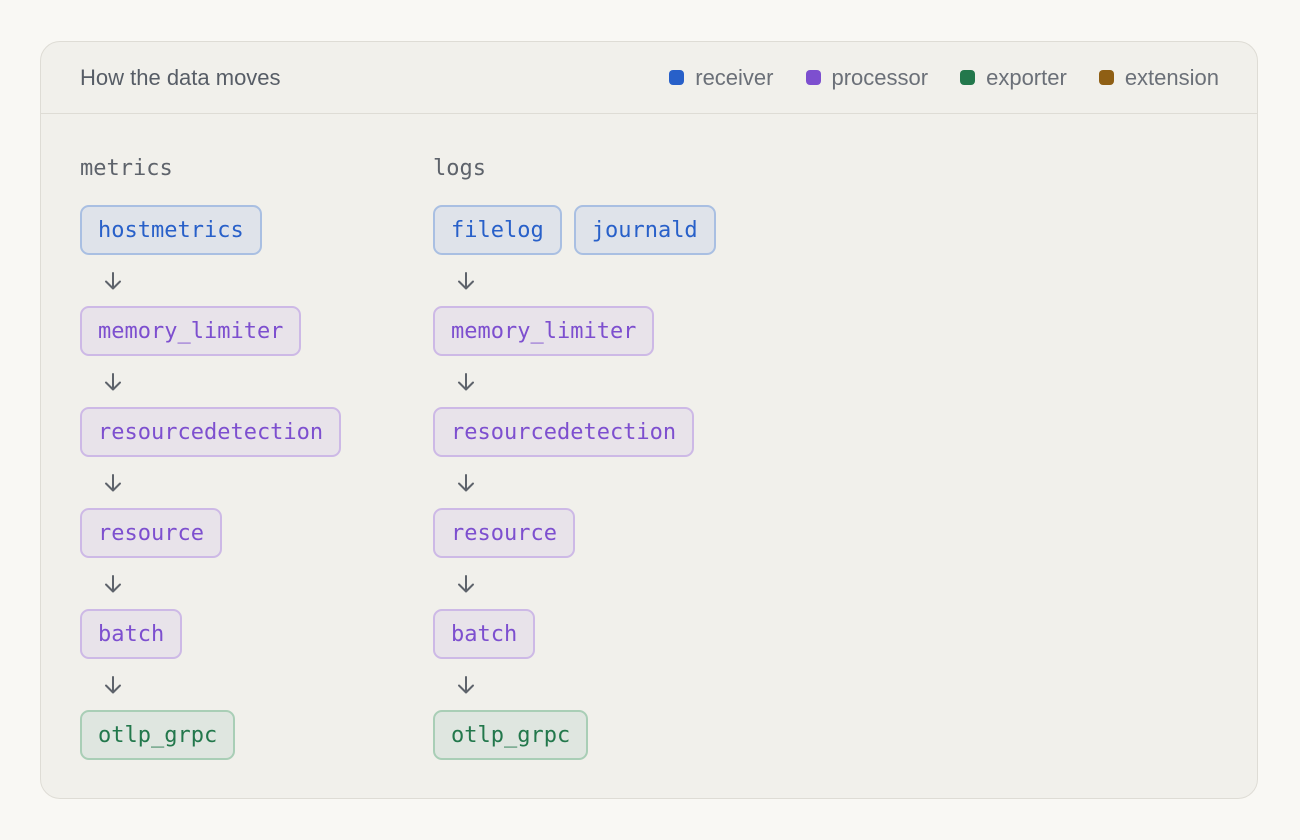 Image resolution: width=1300 pixels, height=840 pixels. I want to click on node-filelog: filelog, so click(497, 230).